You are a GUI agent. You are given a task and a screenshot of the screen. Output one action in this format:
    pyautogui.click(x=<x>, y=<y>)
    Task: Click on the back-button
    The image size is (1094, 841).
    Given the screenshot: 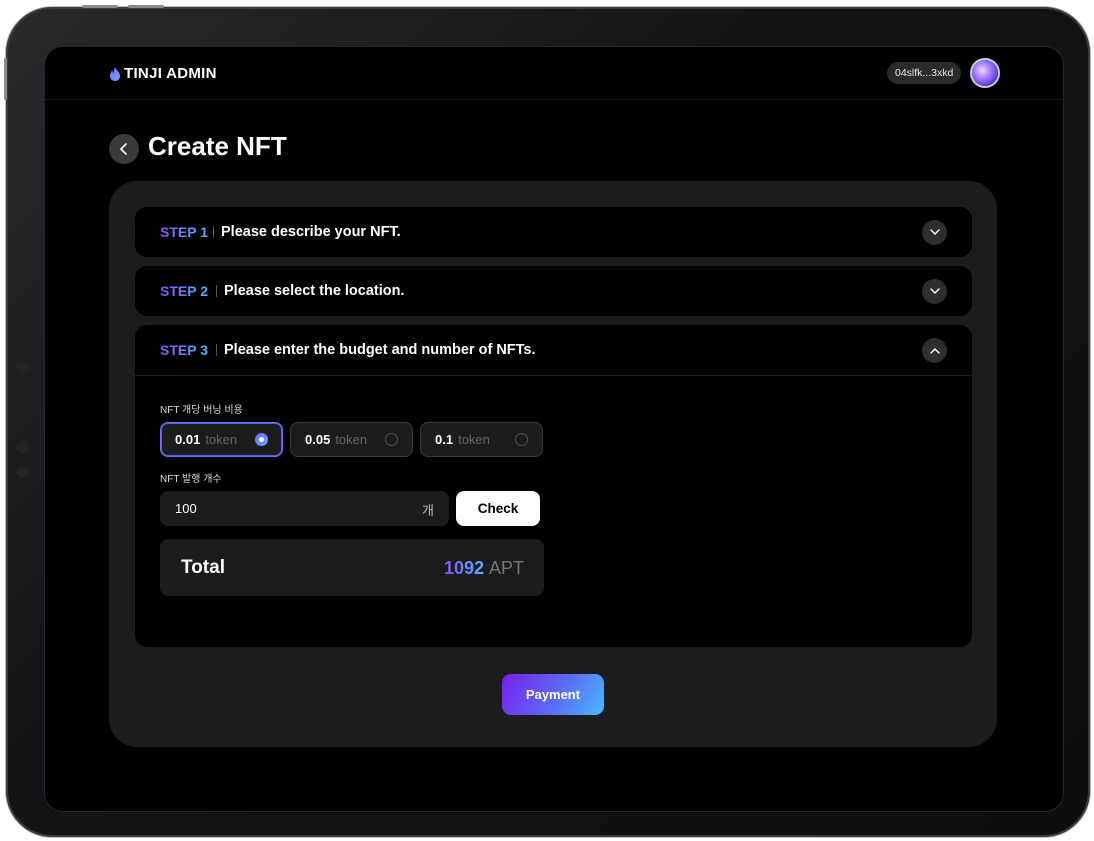 What is the action you would take?
    pyautogui.click(x=124, y=149)
    